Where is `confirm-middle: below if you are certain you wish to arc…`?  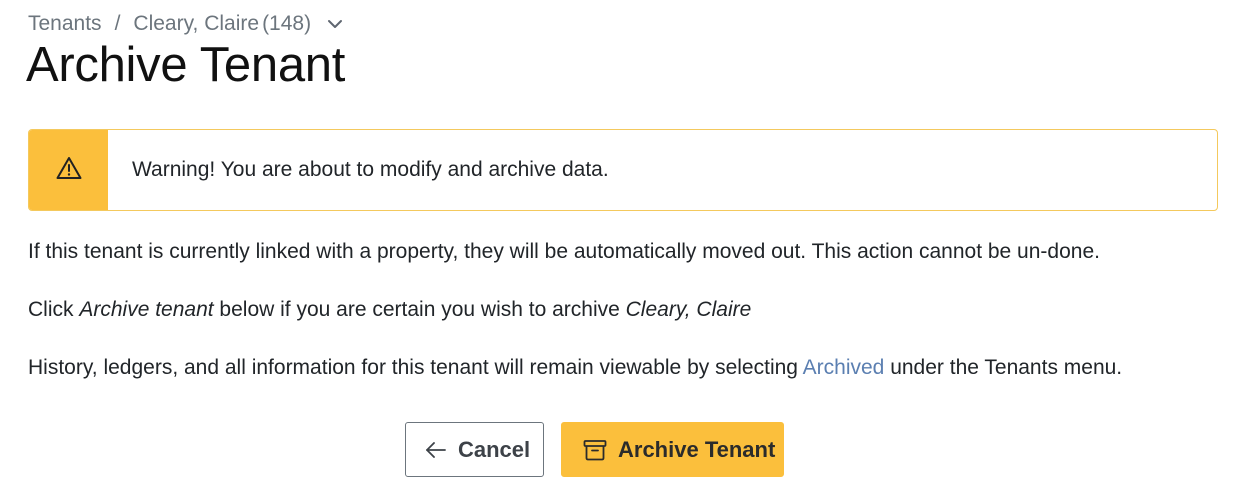 confirm-middle: below if you are certain you wish to arc… is located at coordinates (419, 309).